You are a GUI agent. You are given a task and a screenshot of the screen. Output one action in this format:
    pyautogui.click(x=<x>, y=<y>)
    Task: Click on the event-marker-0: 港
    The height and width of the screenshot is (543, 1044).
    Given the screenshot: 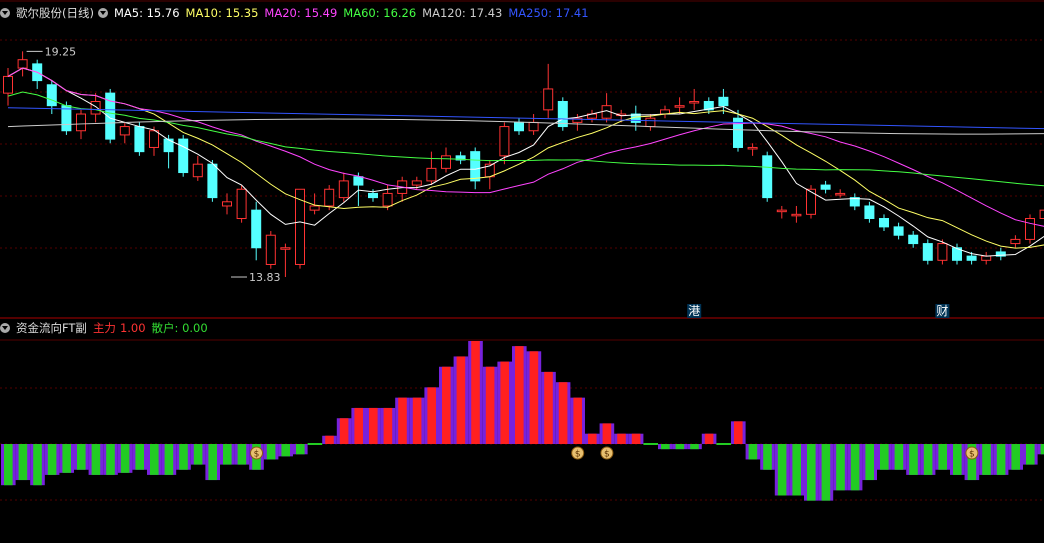 What is the action you would take?
    pyautogui.click(x=694, y=311)
    